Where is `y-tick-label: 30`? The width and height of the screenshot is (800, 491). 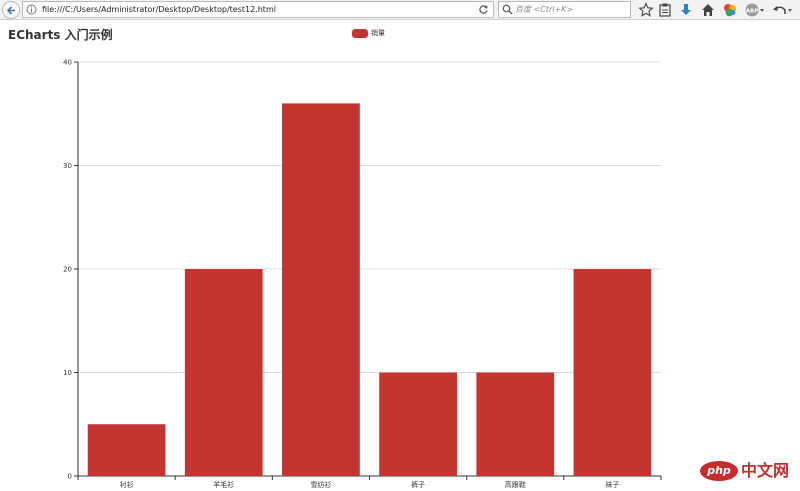 y-tick-label: 30 is located at coordinates (67, 166).